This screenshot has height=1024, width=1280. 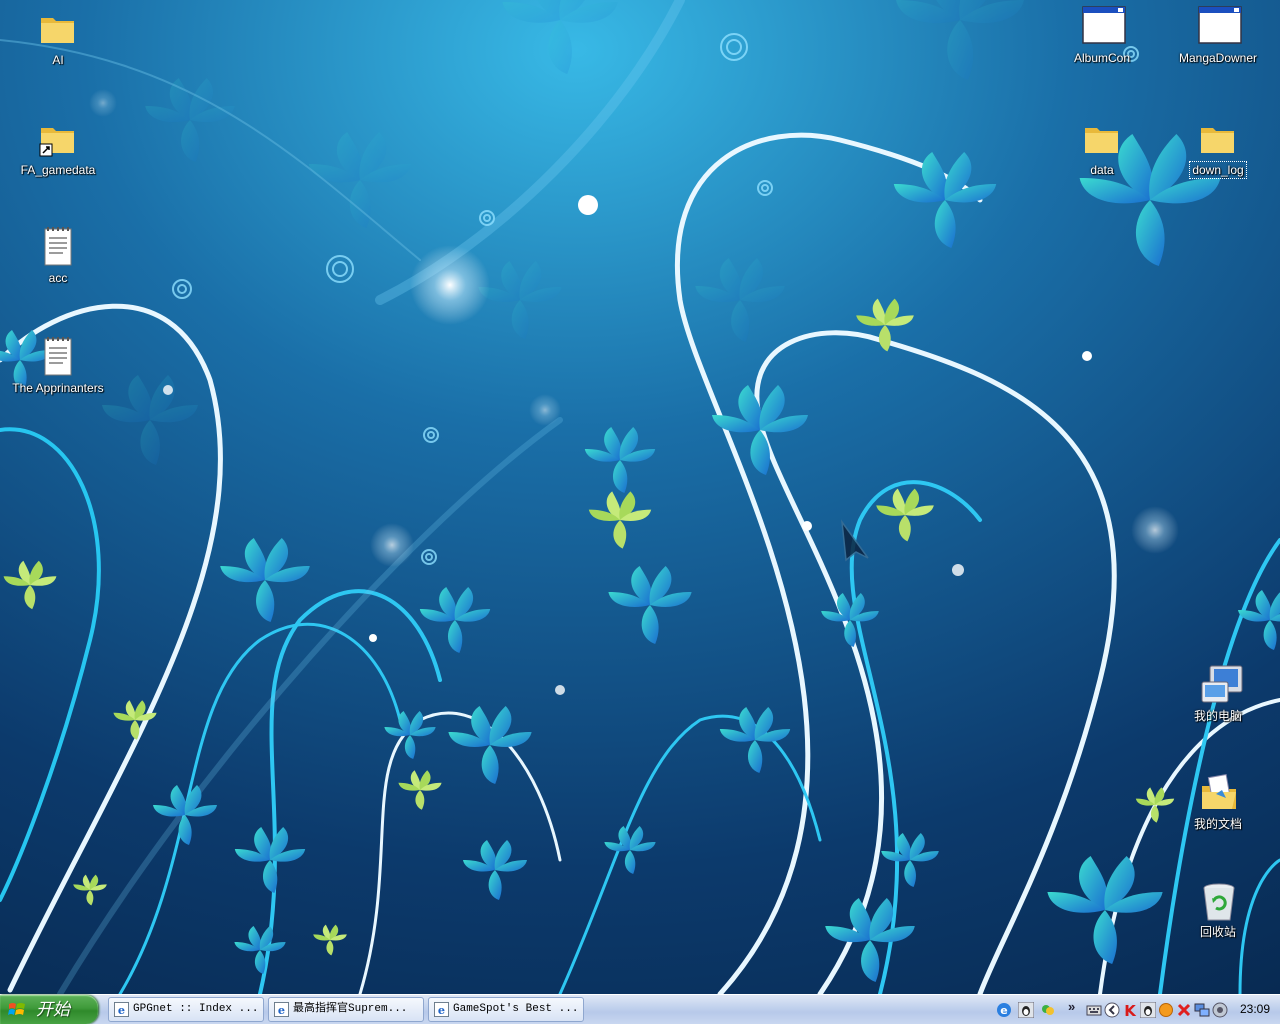 I want to click on desktop-icon-label: 回收站, so click(x=1217, y=932).